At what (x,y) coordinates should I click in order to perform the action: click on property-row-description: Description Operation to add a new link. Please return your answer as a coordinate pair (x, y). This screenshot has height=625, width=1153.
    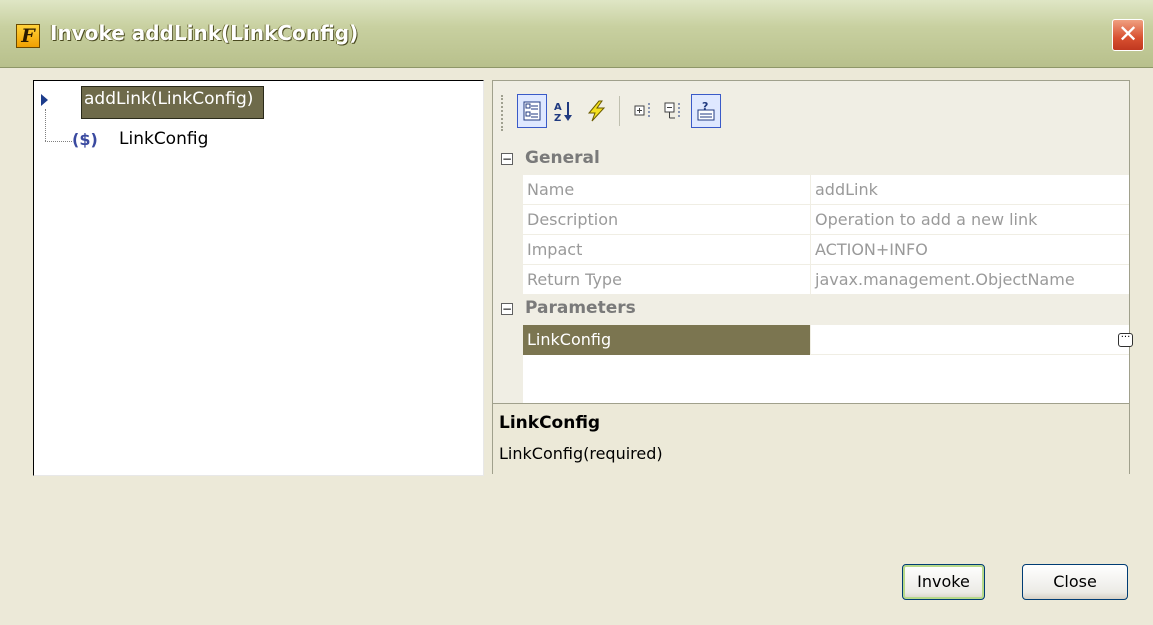
    Looking at the image, I should click on (826, 220).